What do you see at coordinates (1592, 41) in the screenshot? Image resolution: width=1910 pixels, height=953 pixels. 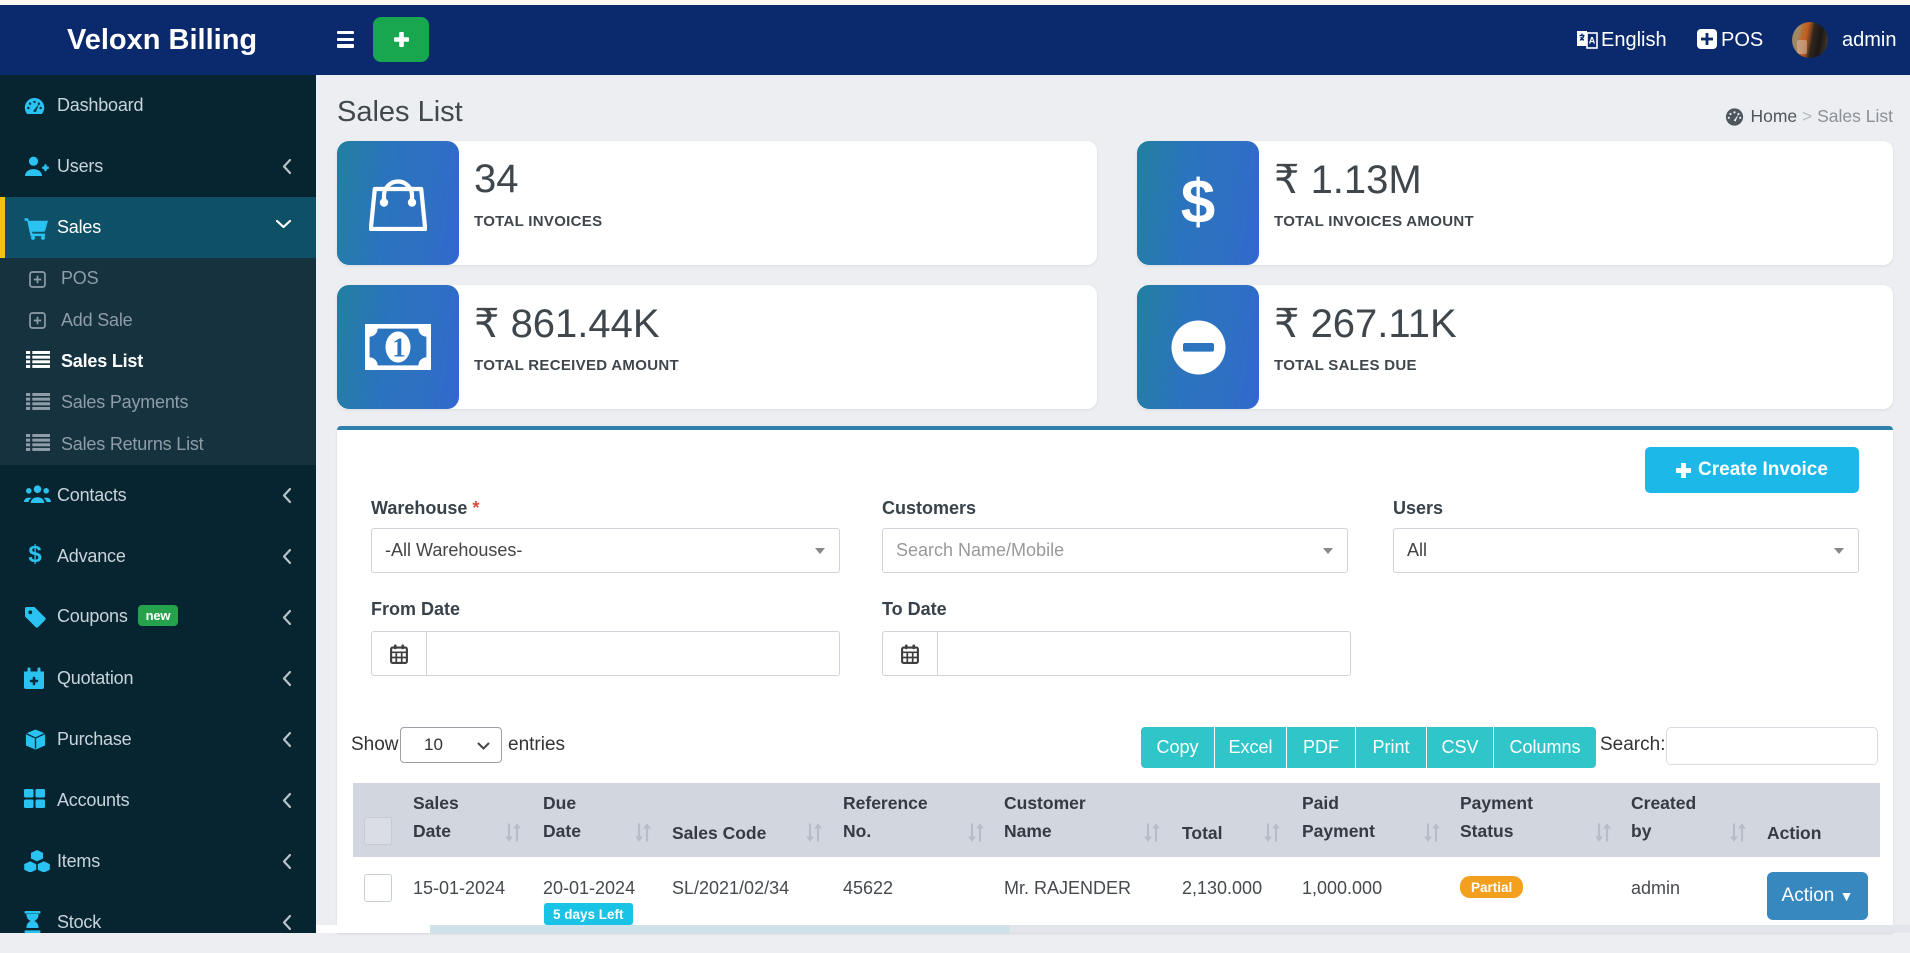 I see `svg-text: A` at bounding box center [1592, 41].